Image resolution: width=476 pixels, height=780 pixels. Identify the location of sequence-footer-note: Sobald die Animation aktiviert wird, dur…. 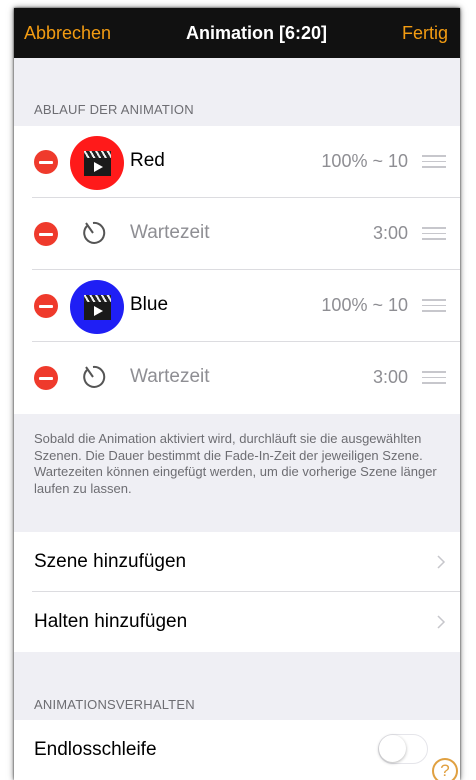
(235, 463).